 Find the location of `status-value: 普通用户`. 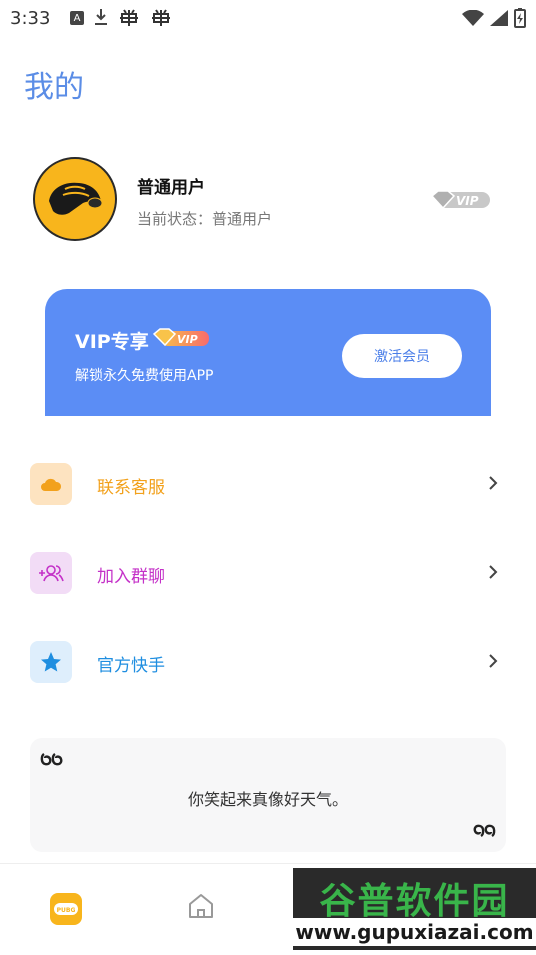

status-value: 普通用户 is located at coordinates (242, 219).